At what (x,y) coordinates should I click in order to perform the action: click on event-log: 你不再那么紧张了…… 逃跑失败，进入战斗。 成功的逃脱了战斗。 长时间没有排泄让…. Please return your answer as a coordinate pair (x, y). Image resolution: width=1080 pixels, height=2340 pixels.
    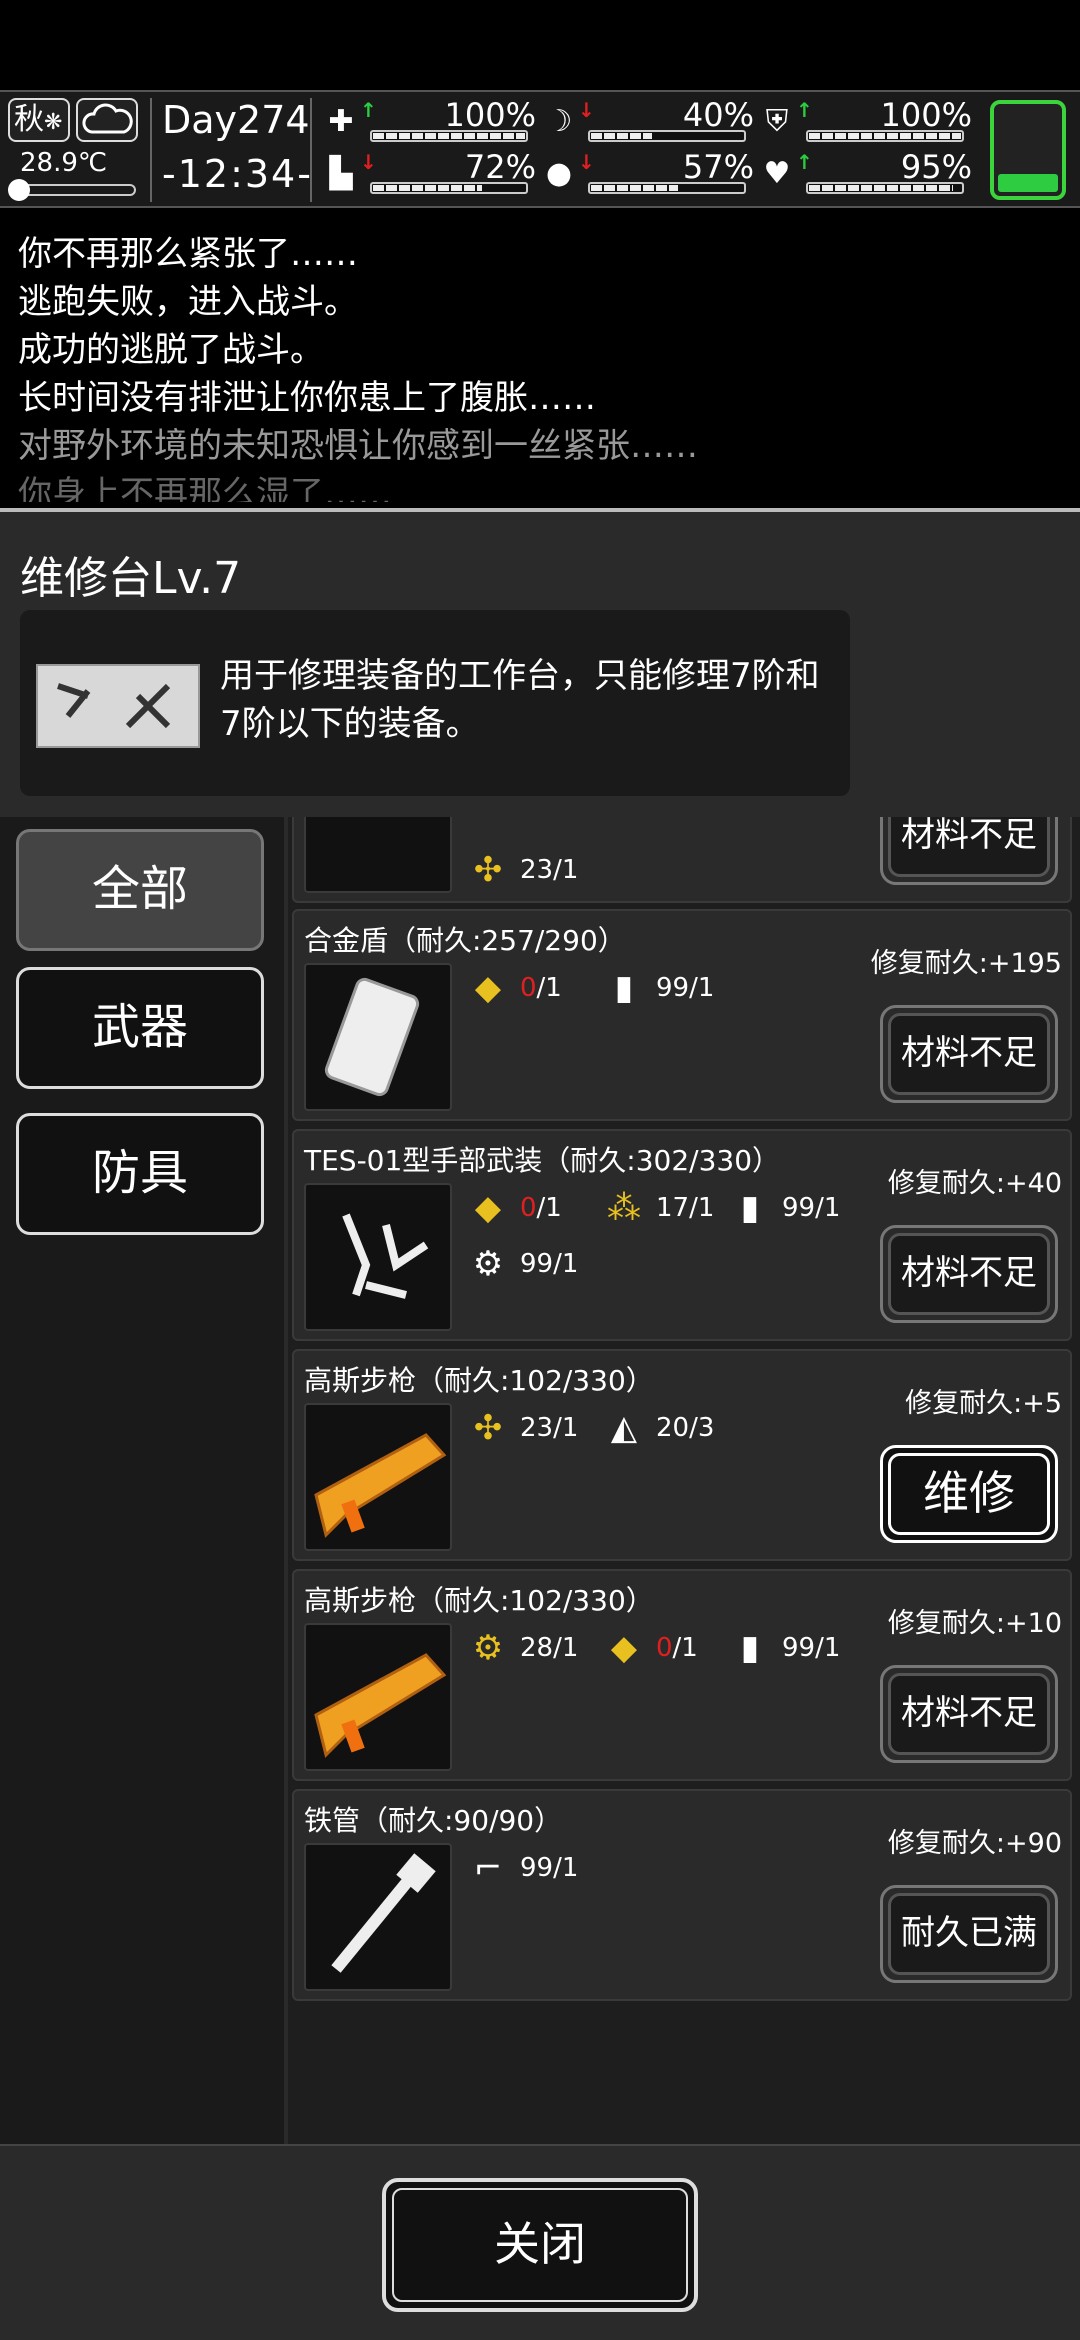
    Looking at the image, I should click on (540, 357).